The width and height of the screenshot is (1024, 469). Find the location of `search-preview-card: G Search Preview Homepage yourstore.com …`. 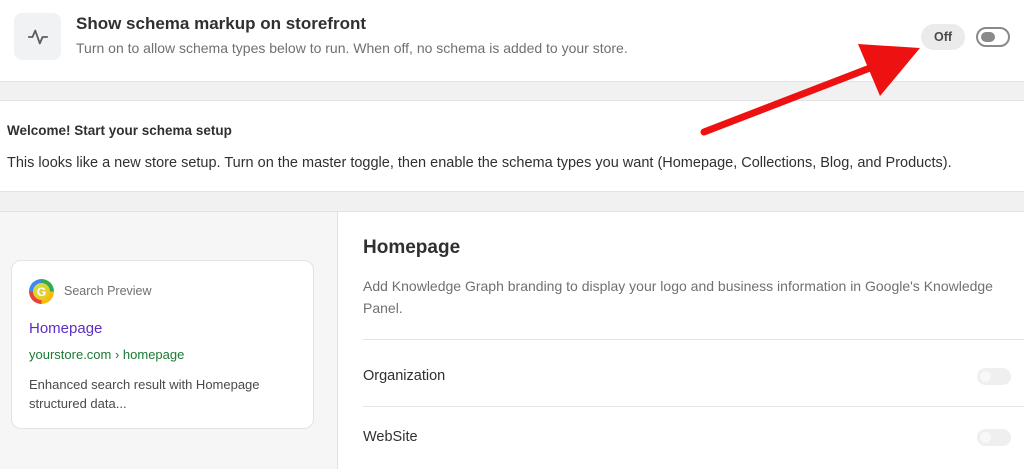

search-preview-card: G Search Preview Homepage yourstore.com … is located at coordinates (162, 344).